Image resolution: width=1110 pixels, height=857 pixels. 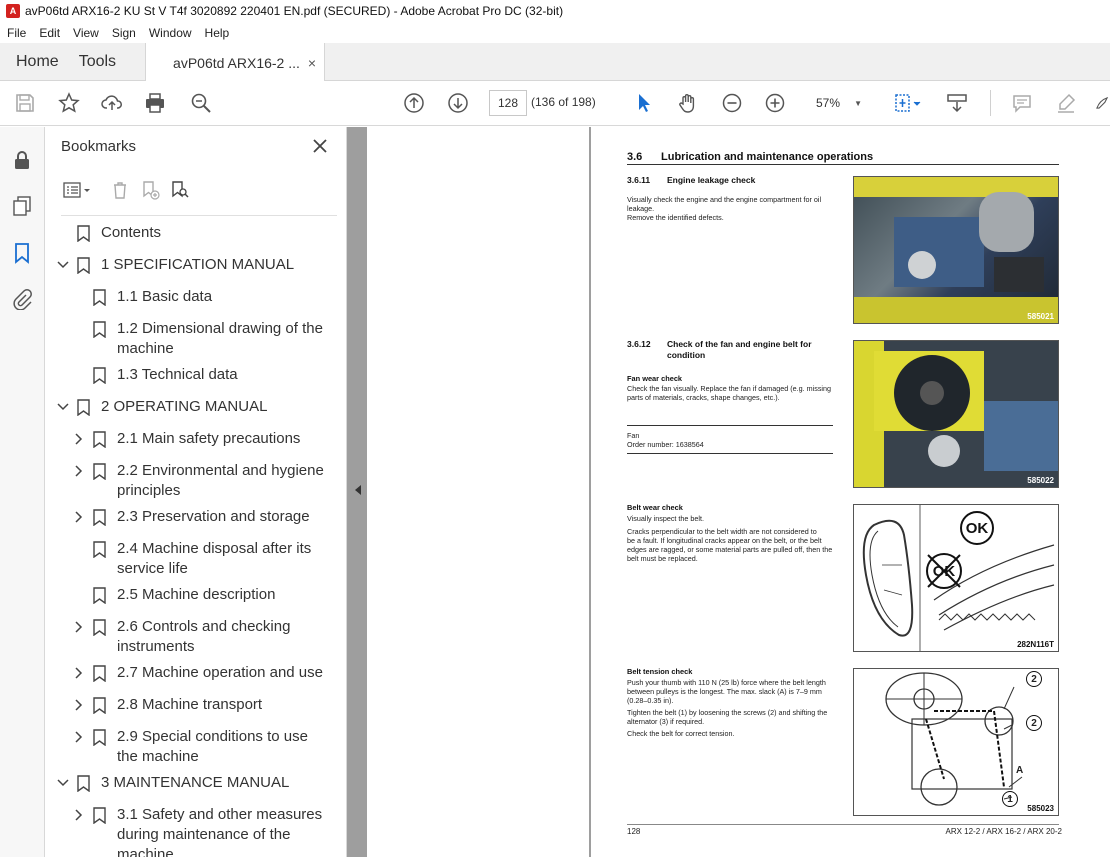 I want to click on navigation-rail, so click(x=22, y=492).